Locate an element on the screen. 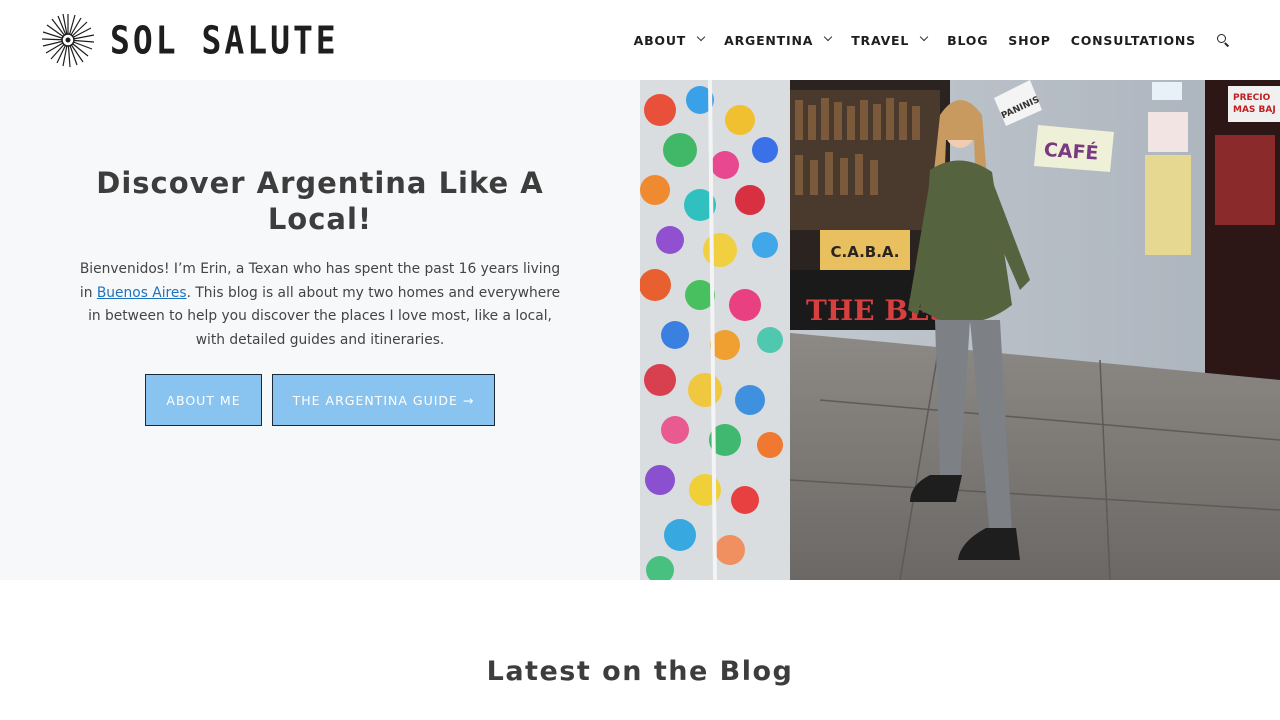 The width and height of the screenshot is (1280, 720). argentina-guide-button: THE ARGENTINA GUIDE → is located at coordinates (383, 400).